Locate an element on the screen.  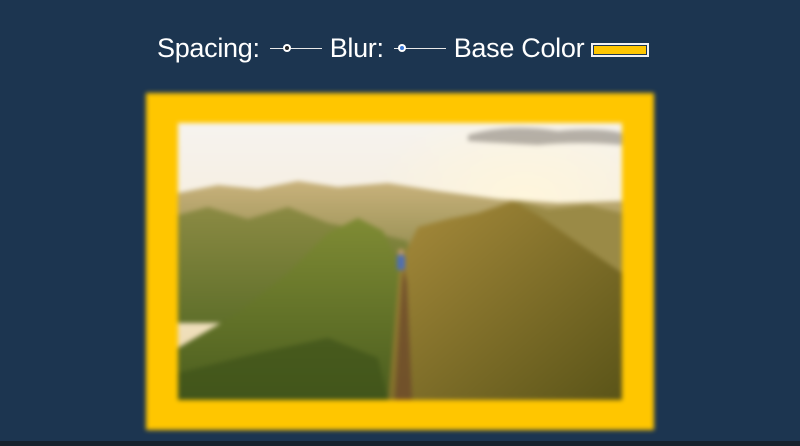
hiker-head is located at coordinates (401, 252).